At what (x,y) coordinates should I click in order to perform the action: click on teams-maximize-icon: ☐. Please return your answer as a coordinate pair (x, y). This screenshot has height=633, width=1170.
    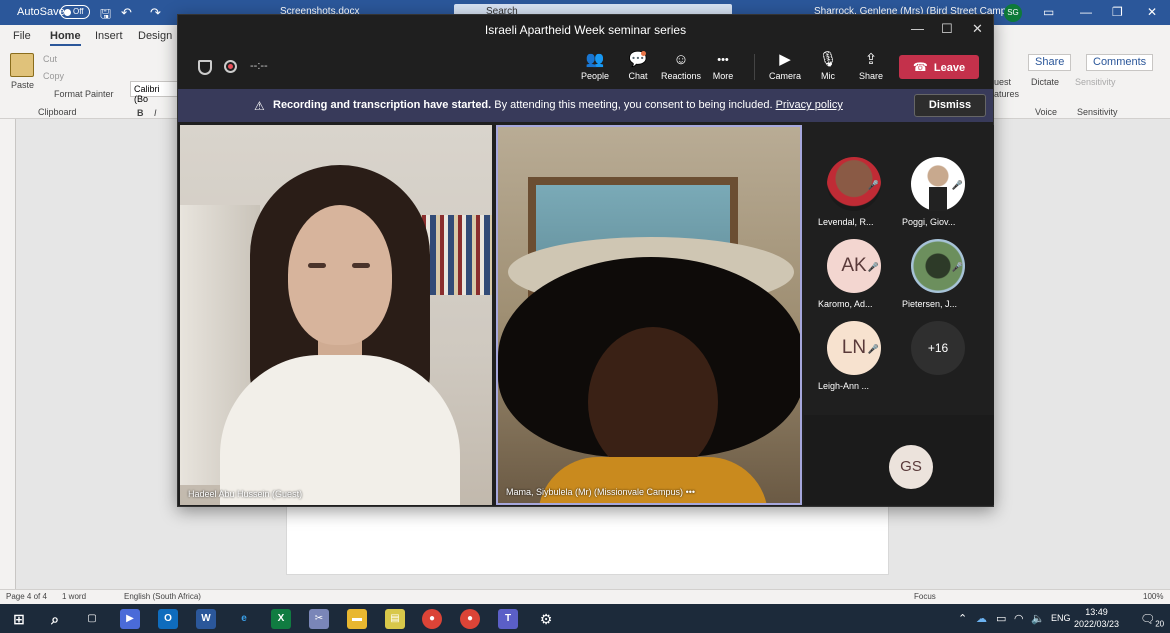
    Looking at the image, I should click on (947, 29).